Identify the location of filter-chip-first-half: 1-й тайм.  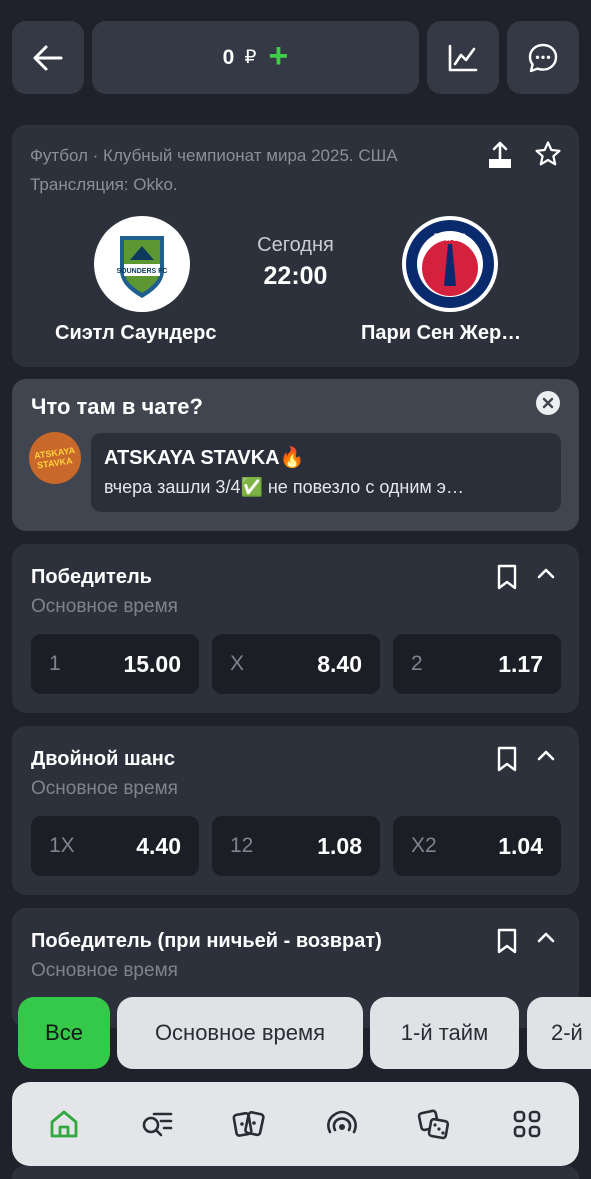
(444, 1033).